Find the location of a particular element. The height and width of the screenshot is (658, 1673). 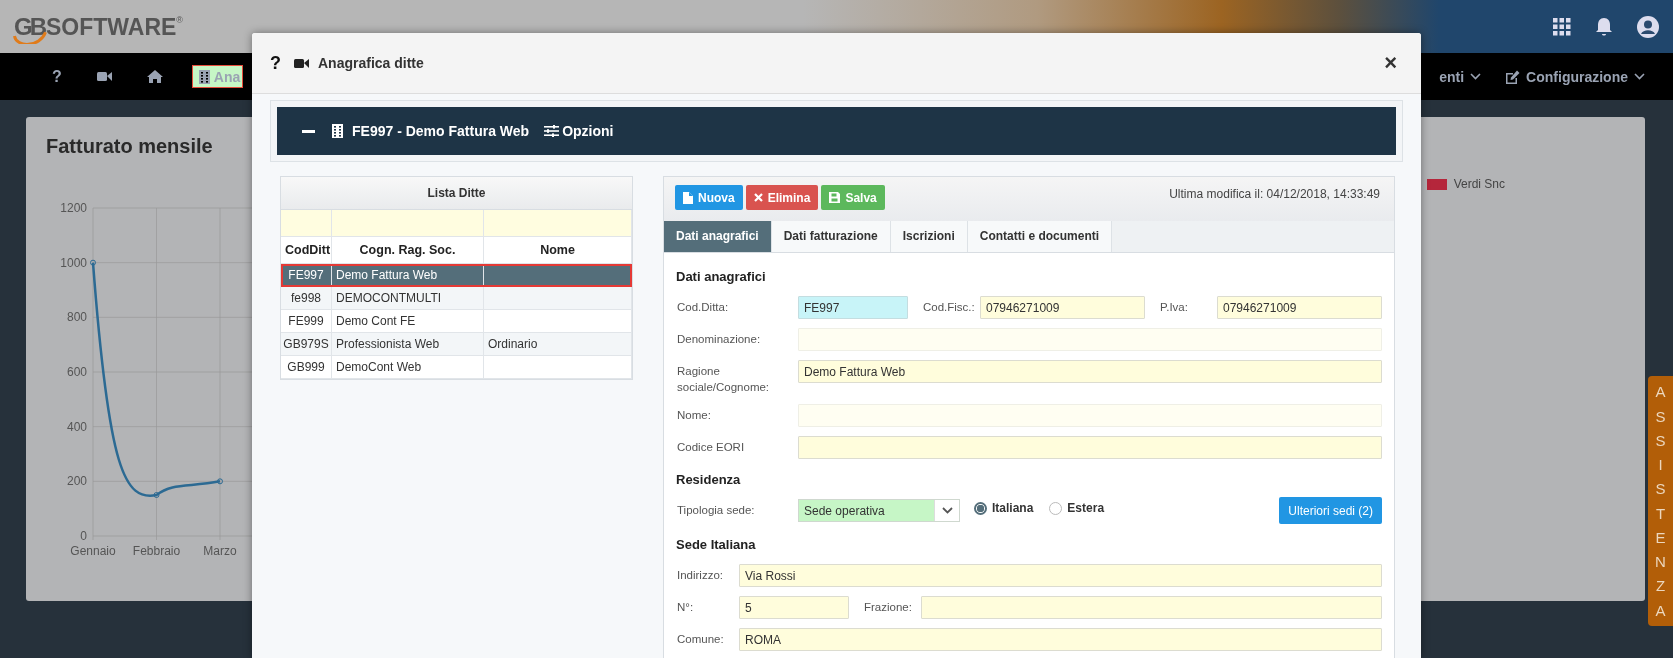

nav-dropdown-menu: enti is located at coordinates (1460, 76).